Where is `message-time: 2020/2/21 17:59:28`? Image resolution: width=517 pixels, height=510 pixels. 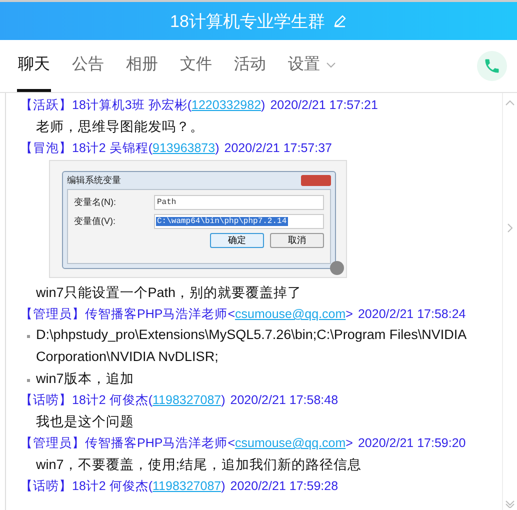 message-time: 2020/2/21 17:59:28 is located at coordinates (284, 486).